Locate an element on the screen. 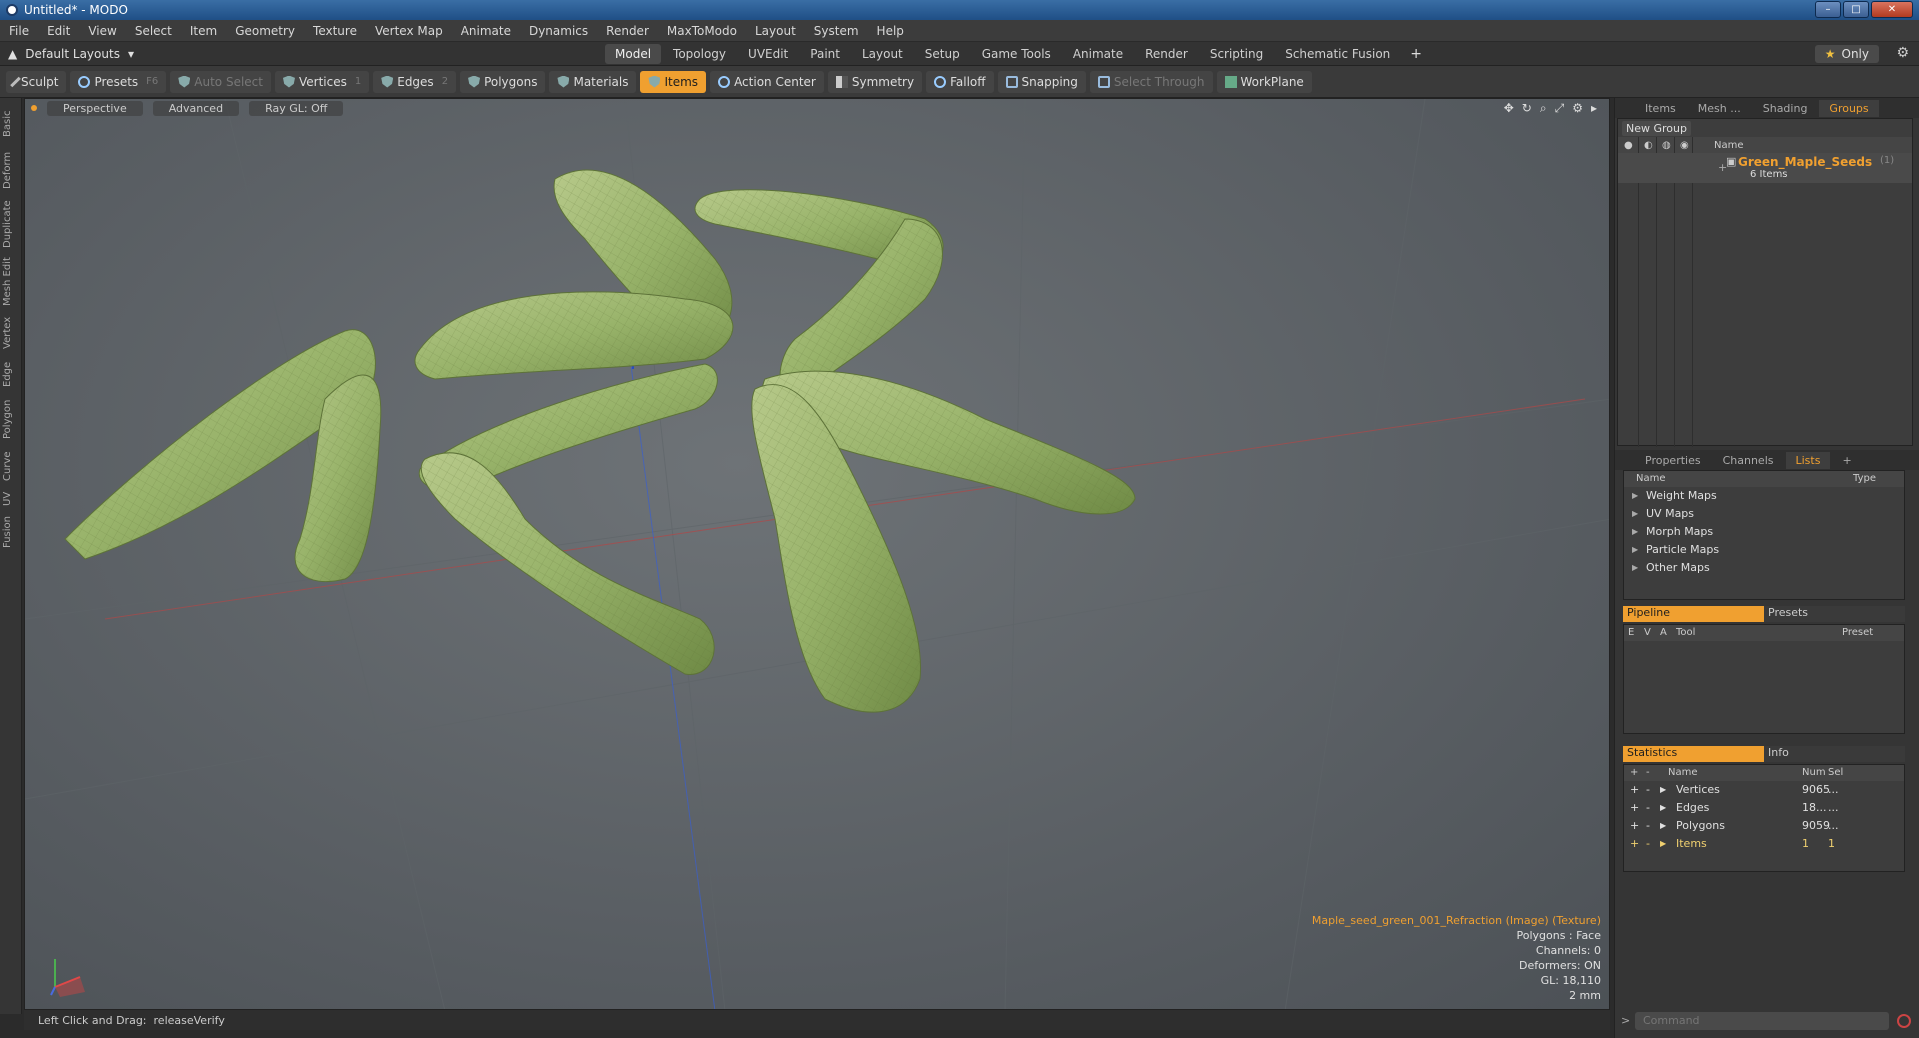  vtab-basic: Basic is located at coordinates (11, 124).